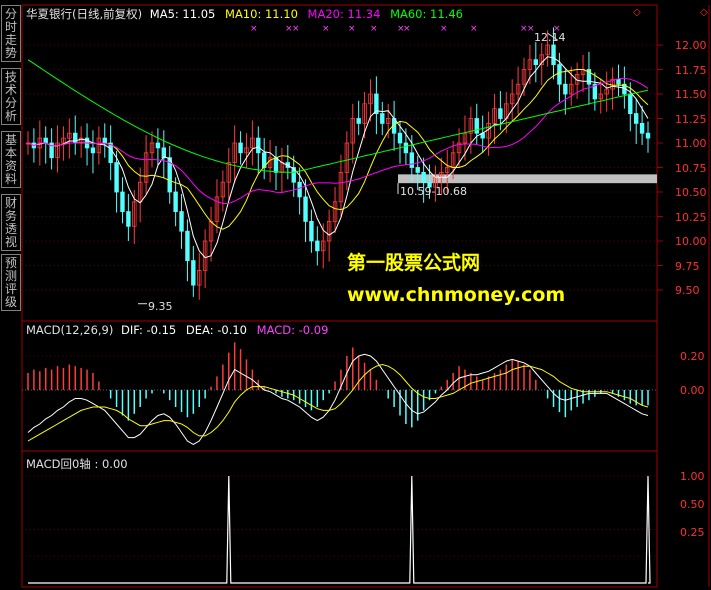 This screenshot has width=711, height=590. I want to click on dif-value: DIF: -0.15, so click(149, 330).